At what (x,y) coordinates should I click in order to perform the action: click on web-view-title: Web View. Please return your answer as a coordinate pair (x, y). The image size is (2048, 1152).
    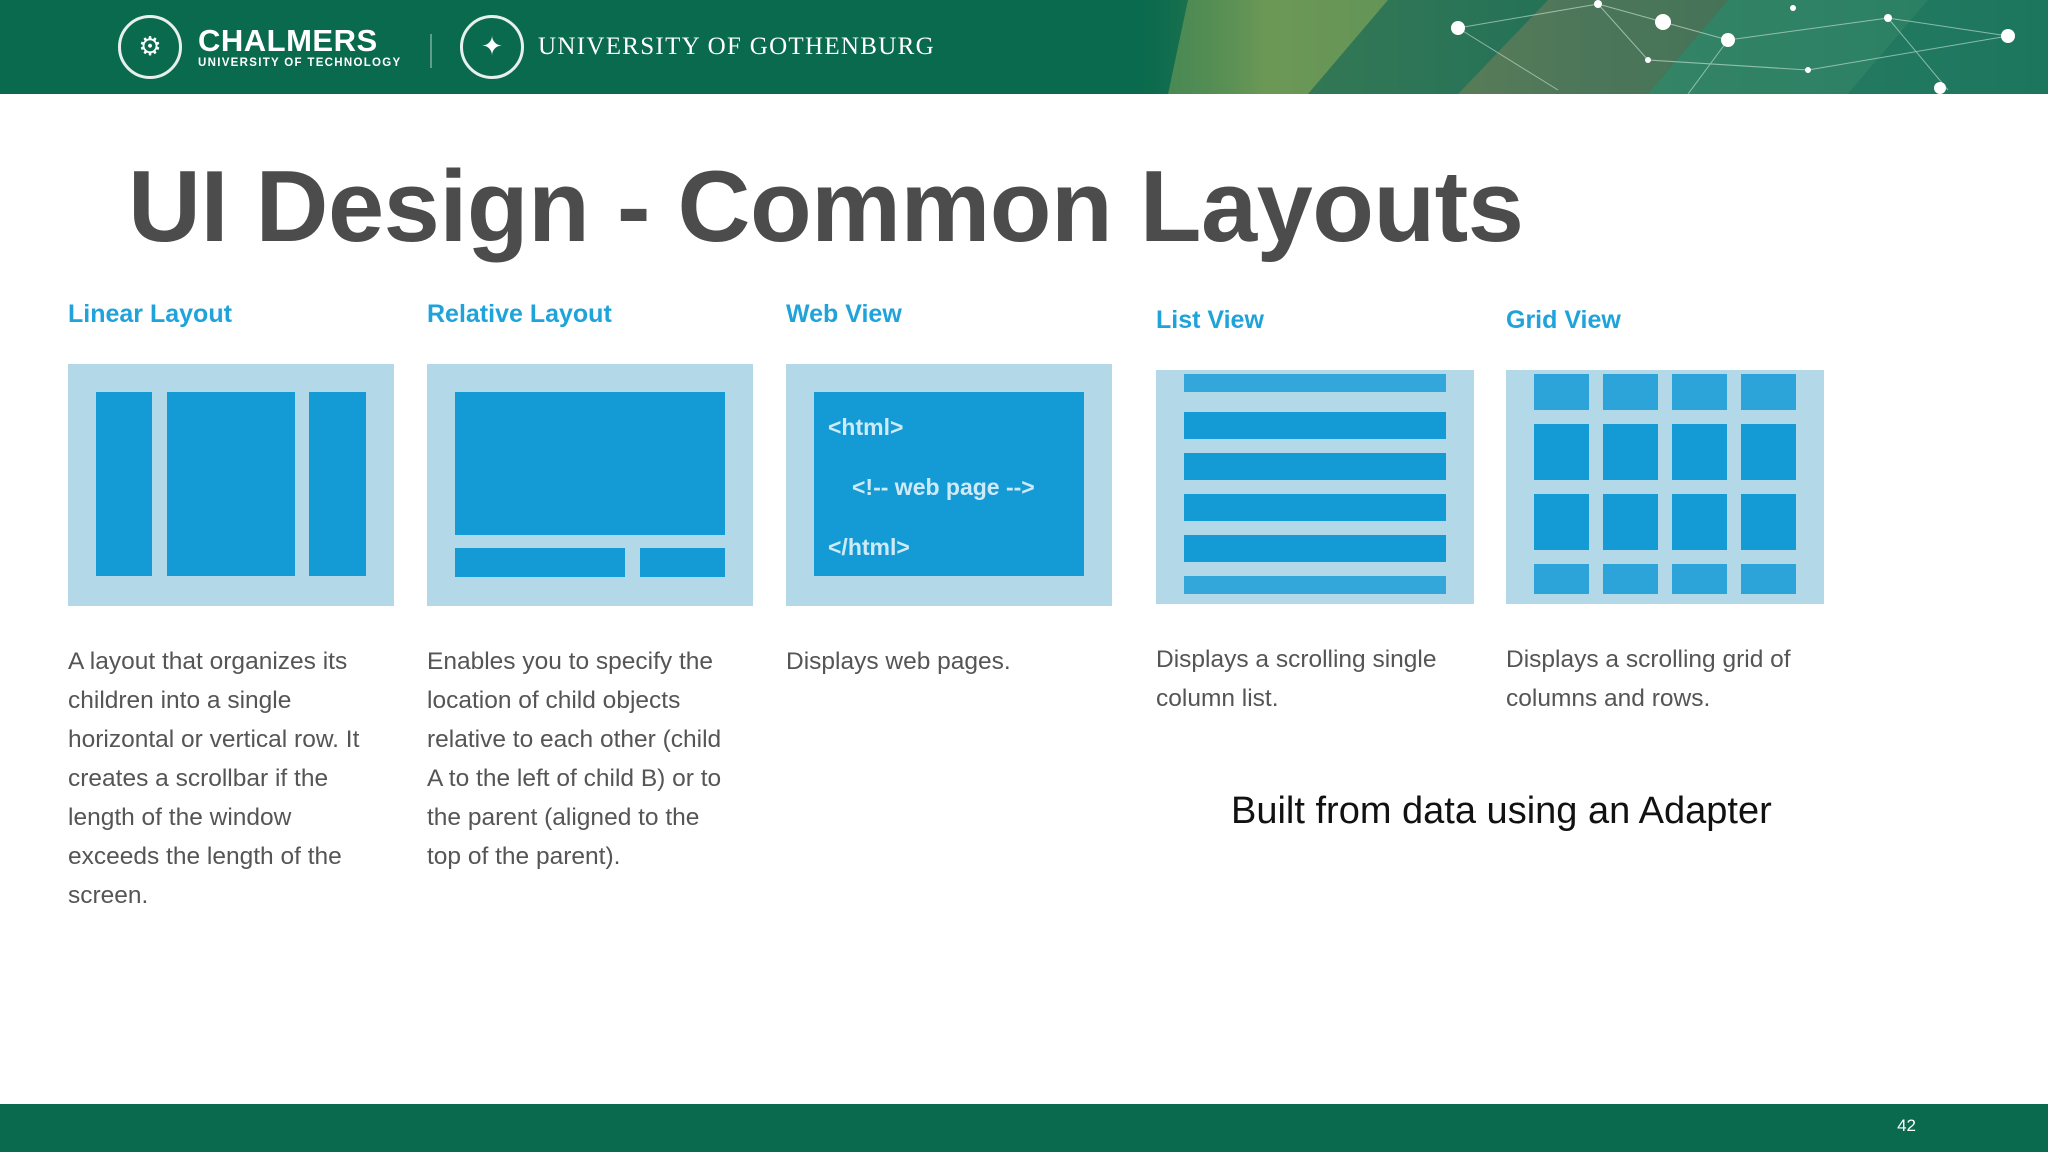
    Looking at the image, I should click on (844, 314).